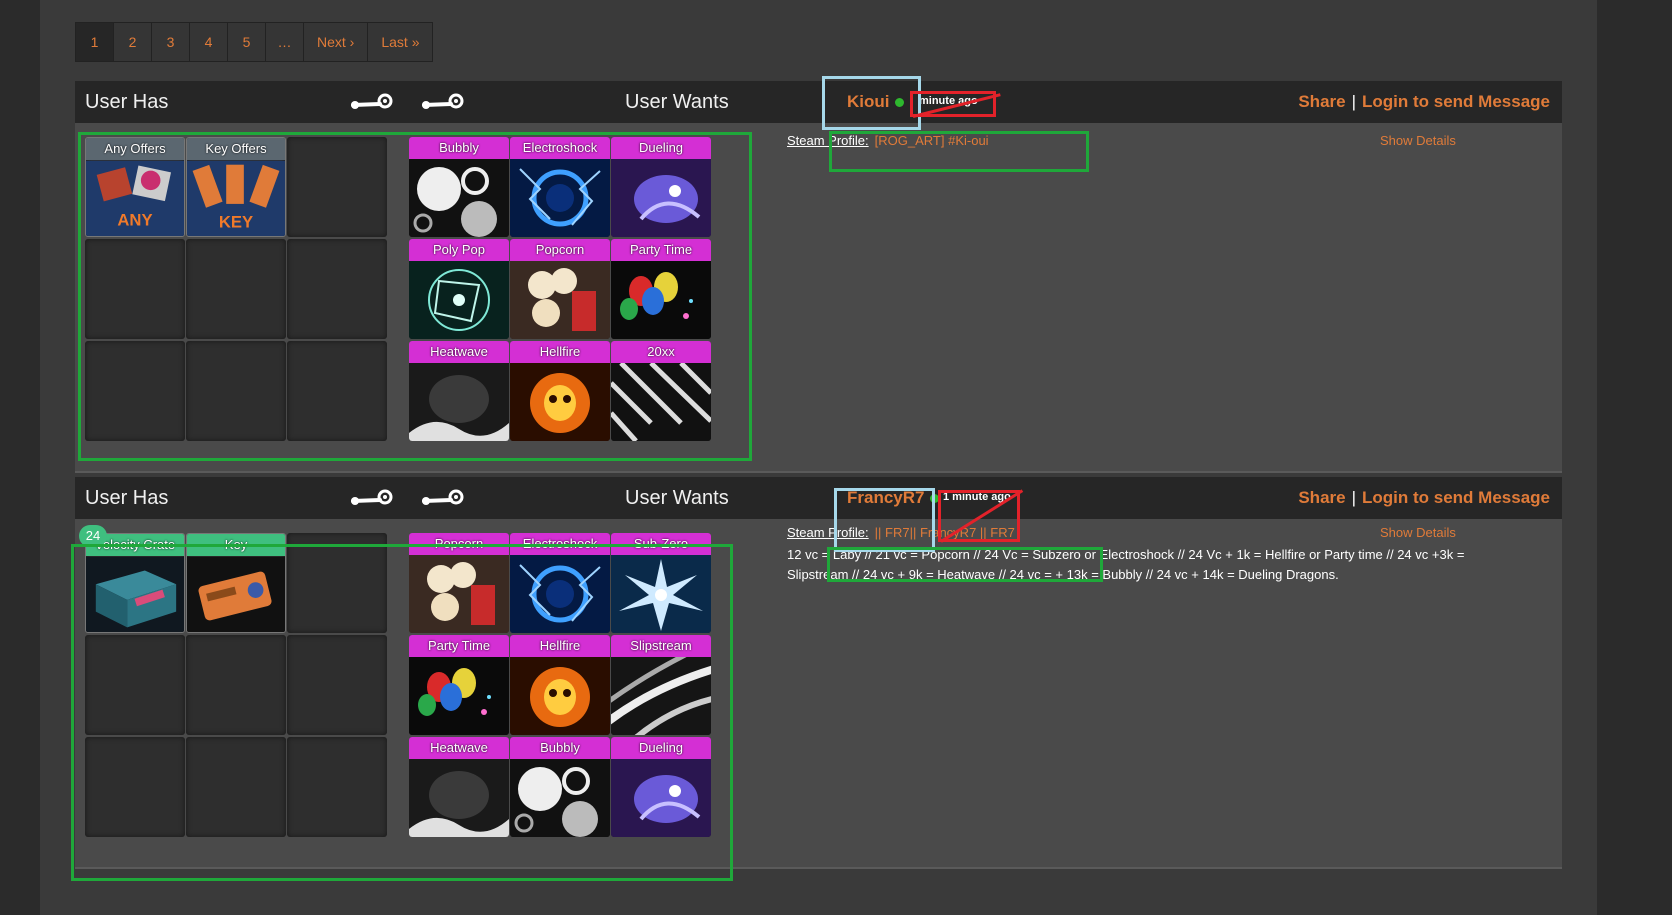 The width and height of the screenshot is (1672, 915). Describe the element at coordinates (133, 42) in the screenshot. I see `page-link-2: 2` at that location.